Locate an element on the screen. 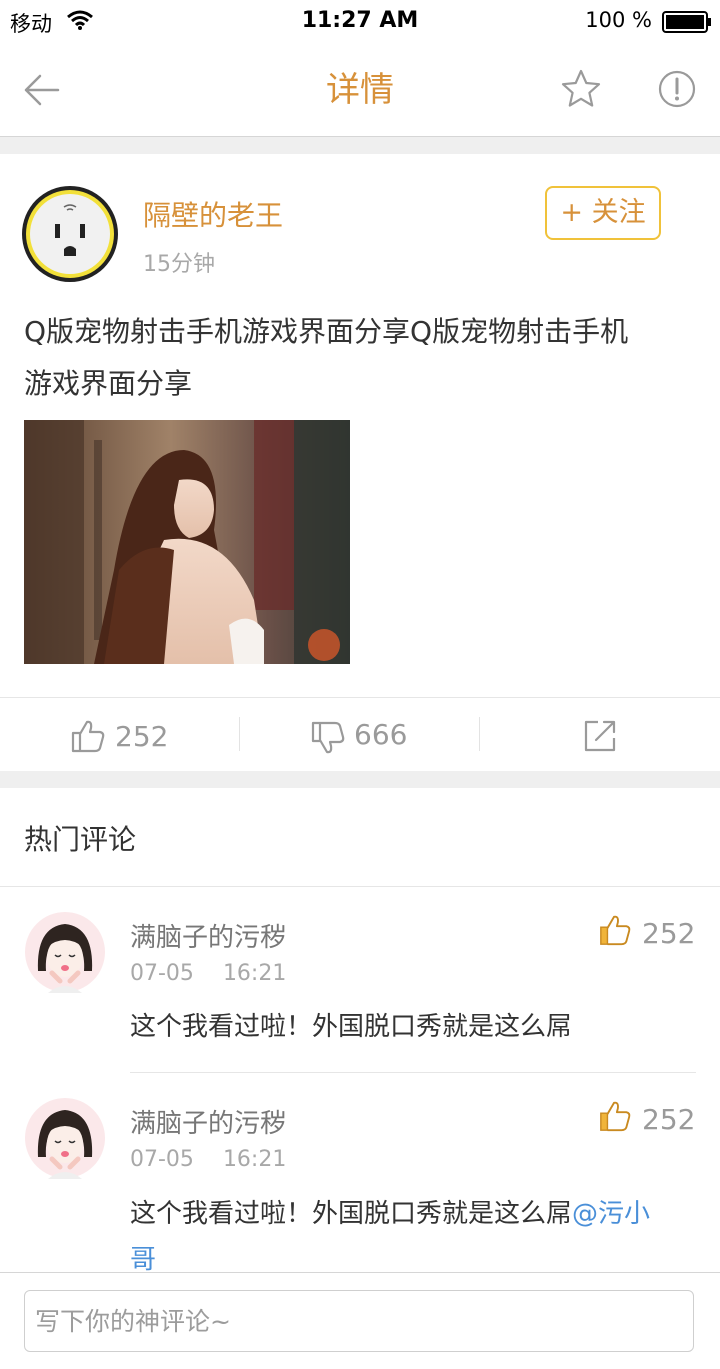  battery-icon is located at coordinates (686, 22).